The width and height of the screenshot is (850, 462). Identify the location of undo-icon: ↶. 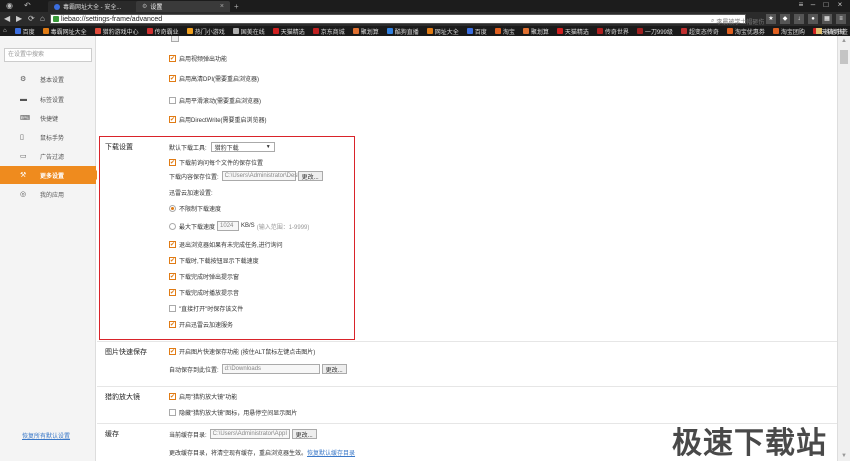
(27, 5).